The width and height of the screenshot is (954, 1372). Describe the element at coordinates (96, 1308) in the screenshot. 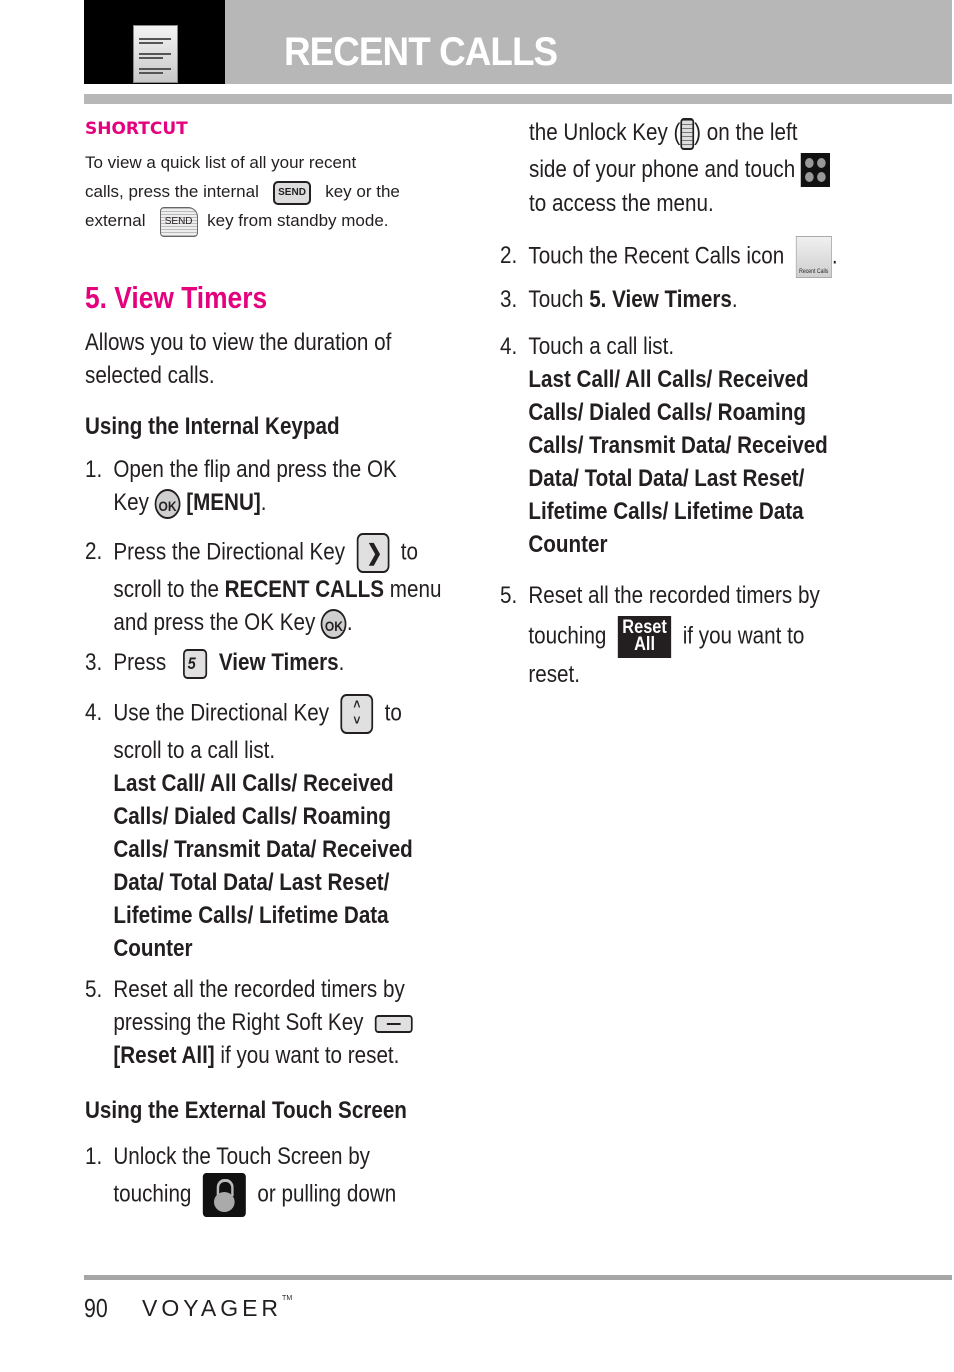

I see `page-number: 90` at that location.